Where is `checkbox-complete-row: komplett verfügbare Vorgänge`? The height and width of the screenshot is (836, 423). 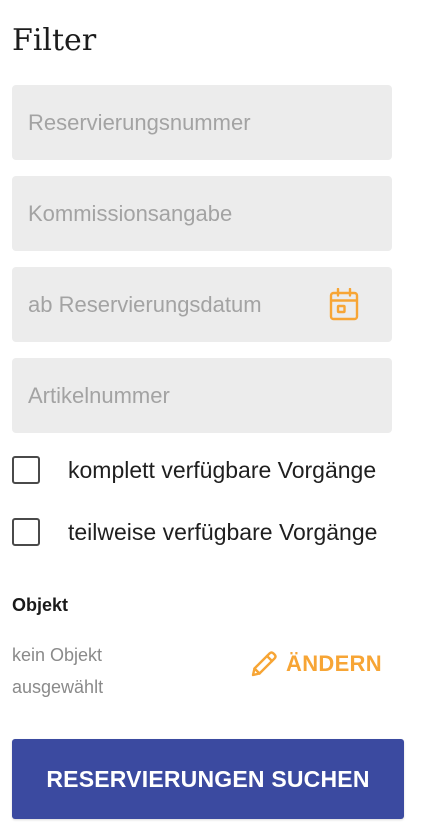
checkbox-complete-row: komplett verfügbare Vorgänge is located at coordinates (194, 470).